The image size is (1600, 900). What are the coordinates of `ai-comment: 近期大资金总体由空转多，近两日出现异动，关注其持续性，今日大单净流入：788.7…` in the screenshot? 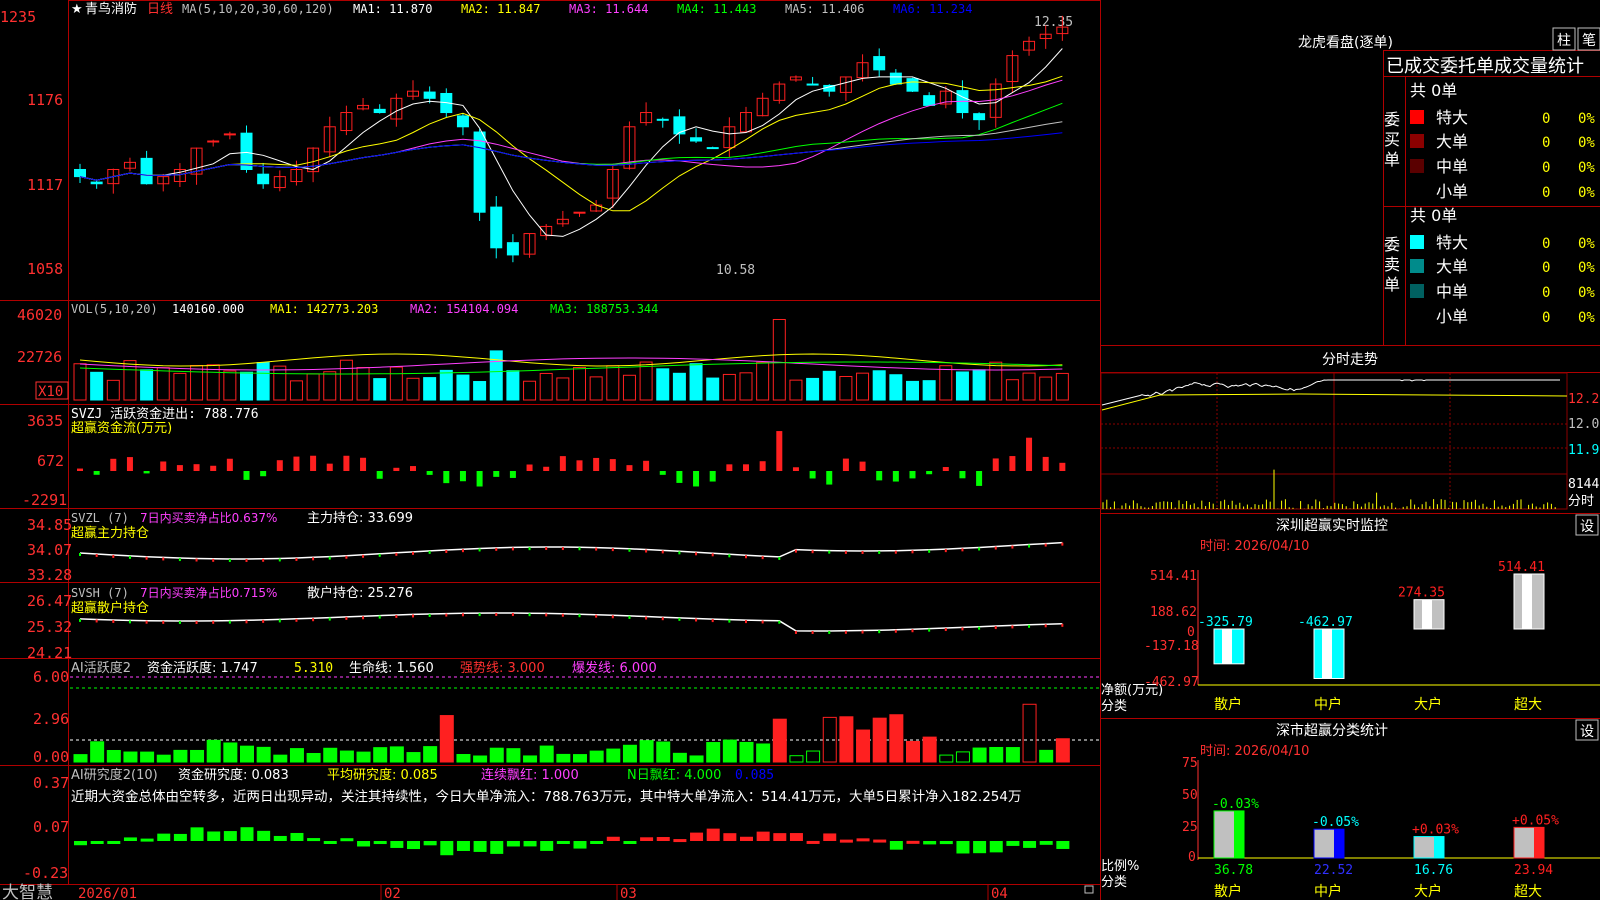 It's located at (546, 796).